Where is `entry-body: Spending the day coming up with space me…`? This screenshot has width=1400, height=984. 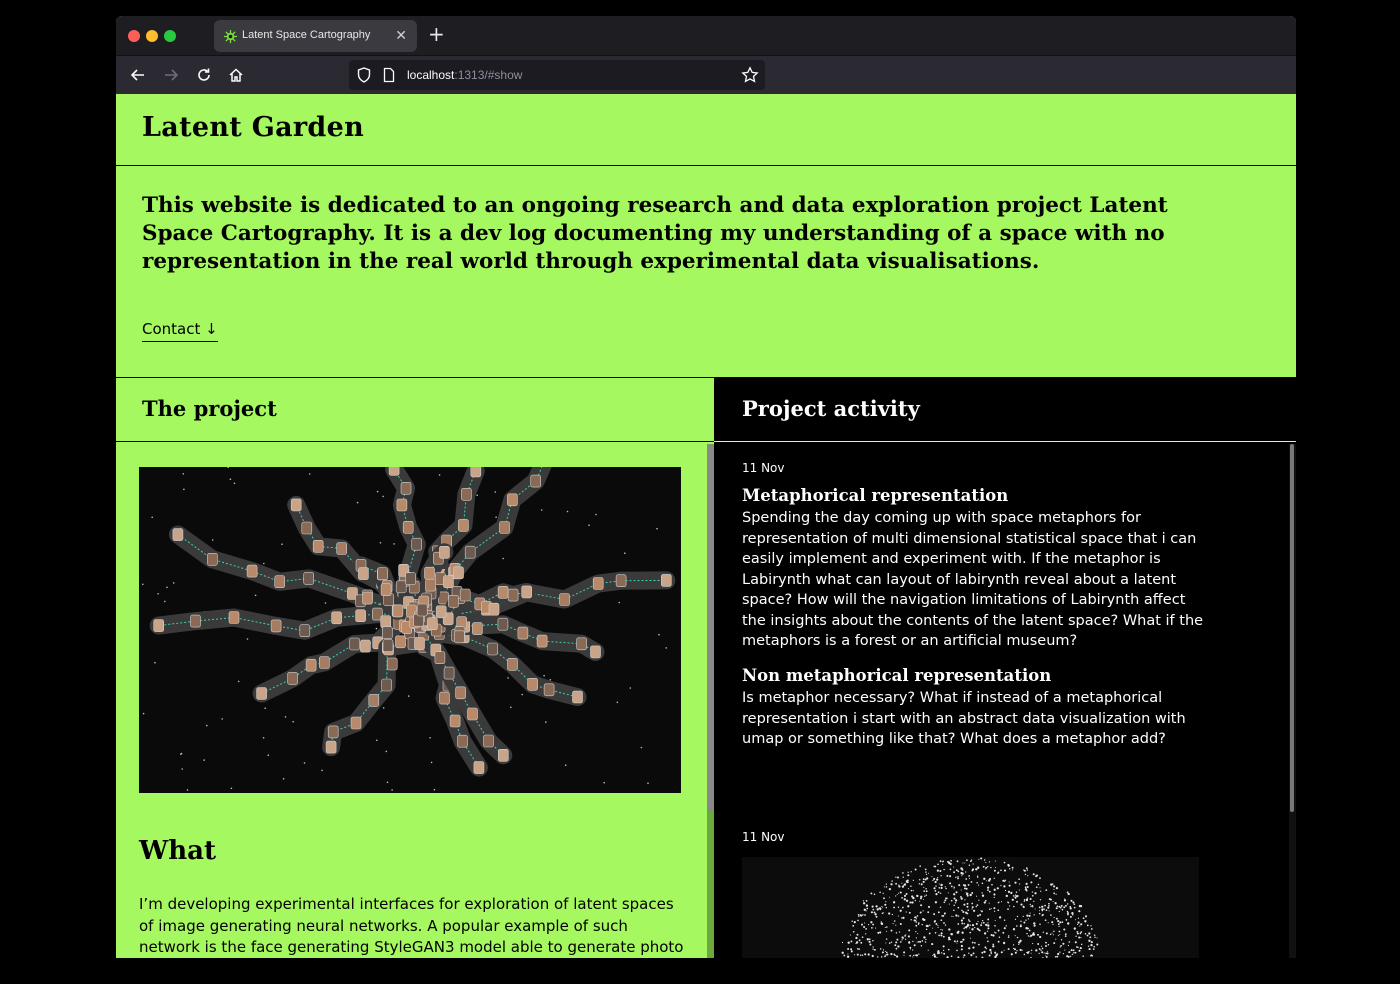 entry-body: Spending the day coming up with space me… is located at coordinates (973, 579).